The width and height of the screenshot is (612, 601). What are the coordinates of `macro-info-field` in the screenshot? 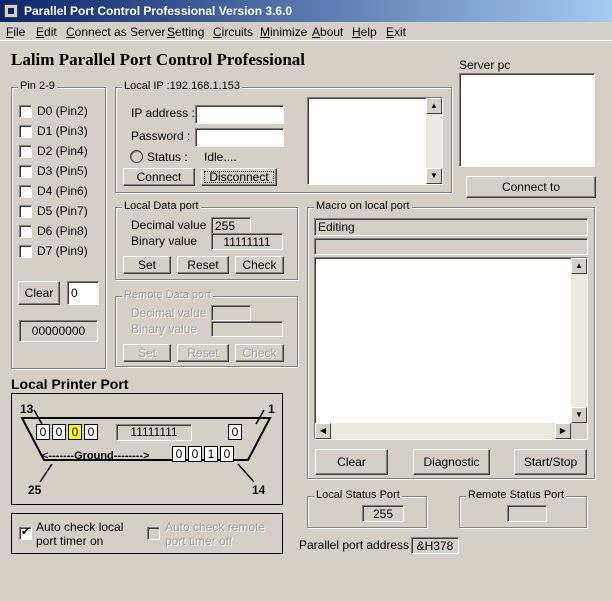 It's located at (451, 246).